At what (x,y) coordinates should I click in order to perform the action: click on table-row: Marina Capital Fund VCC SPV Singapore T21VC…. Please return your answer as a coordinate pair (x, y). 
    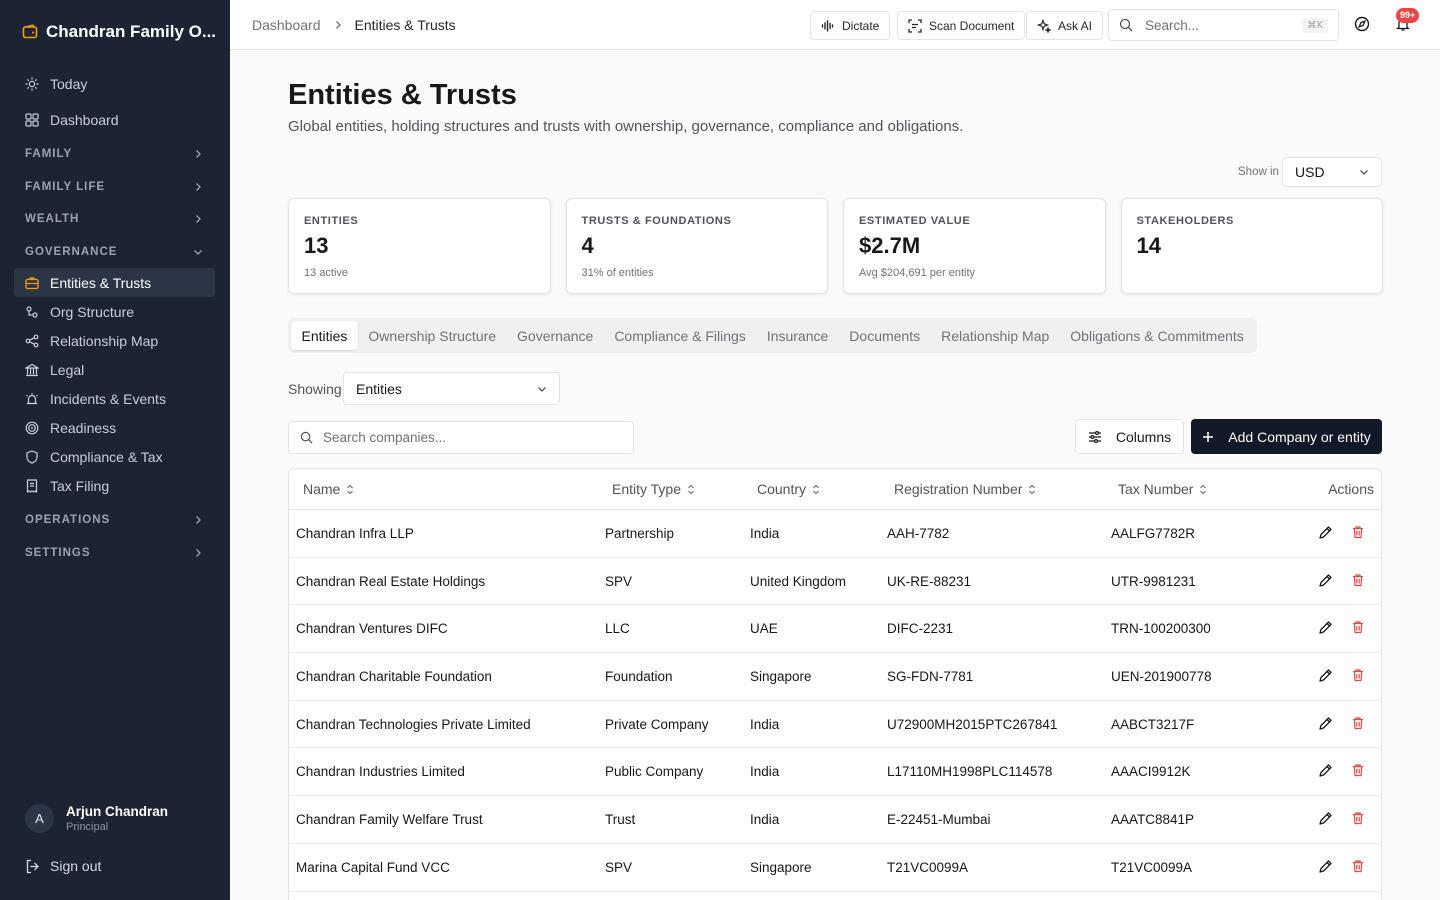
    Looking at the image, I should click on (835, 868).